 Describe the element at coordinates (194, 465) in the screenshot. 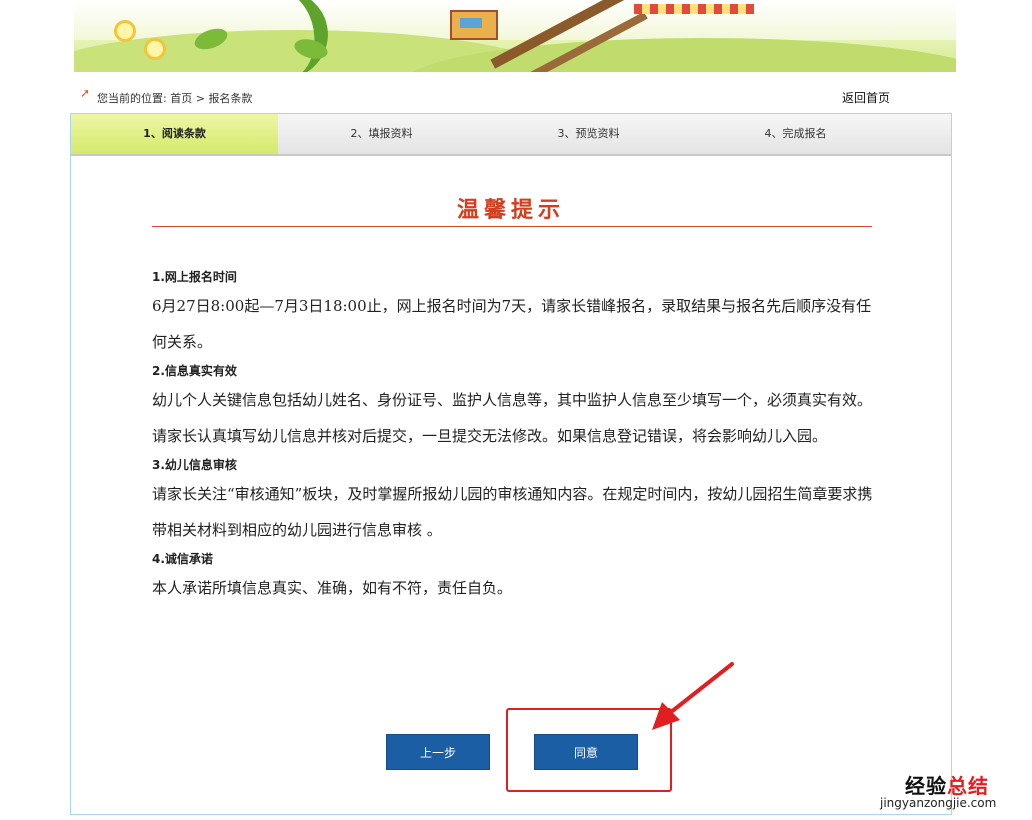

I see `section-heading: 3.幼儿信息审核` at that location.